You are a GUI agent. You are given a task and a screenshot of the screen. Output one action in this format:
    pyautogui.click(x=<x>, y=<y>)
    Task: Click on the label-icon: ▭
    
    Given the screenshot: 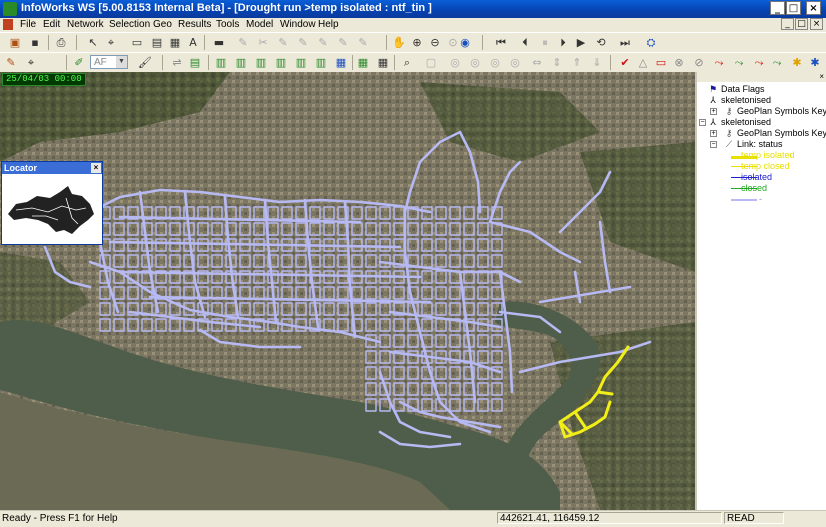 What is the action you would take?
    pyautogui.click(x=137, y=42)
    